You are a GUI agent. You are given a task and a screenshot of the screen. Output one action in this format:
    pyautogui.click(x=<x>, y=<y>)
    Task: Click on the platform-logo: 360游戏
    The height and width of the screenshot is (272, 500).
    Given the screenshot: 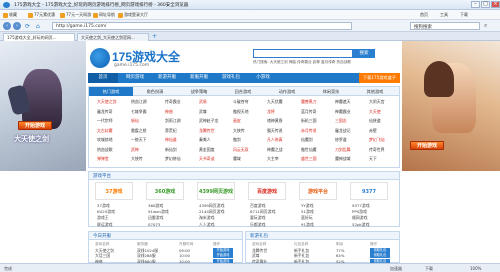 What is the action you would take?
    pyautogui.click(x=165, y=191)
    